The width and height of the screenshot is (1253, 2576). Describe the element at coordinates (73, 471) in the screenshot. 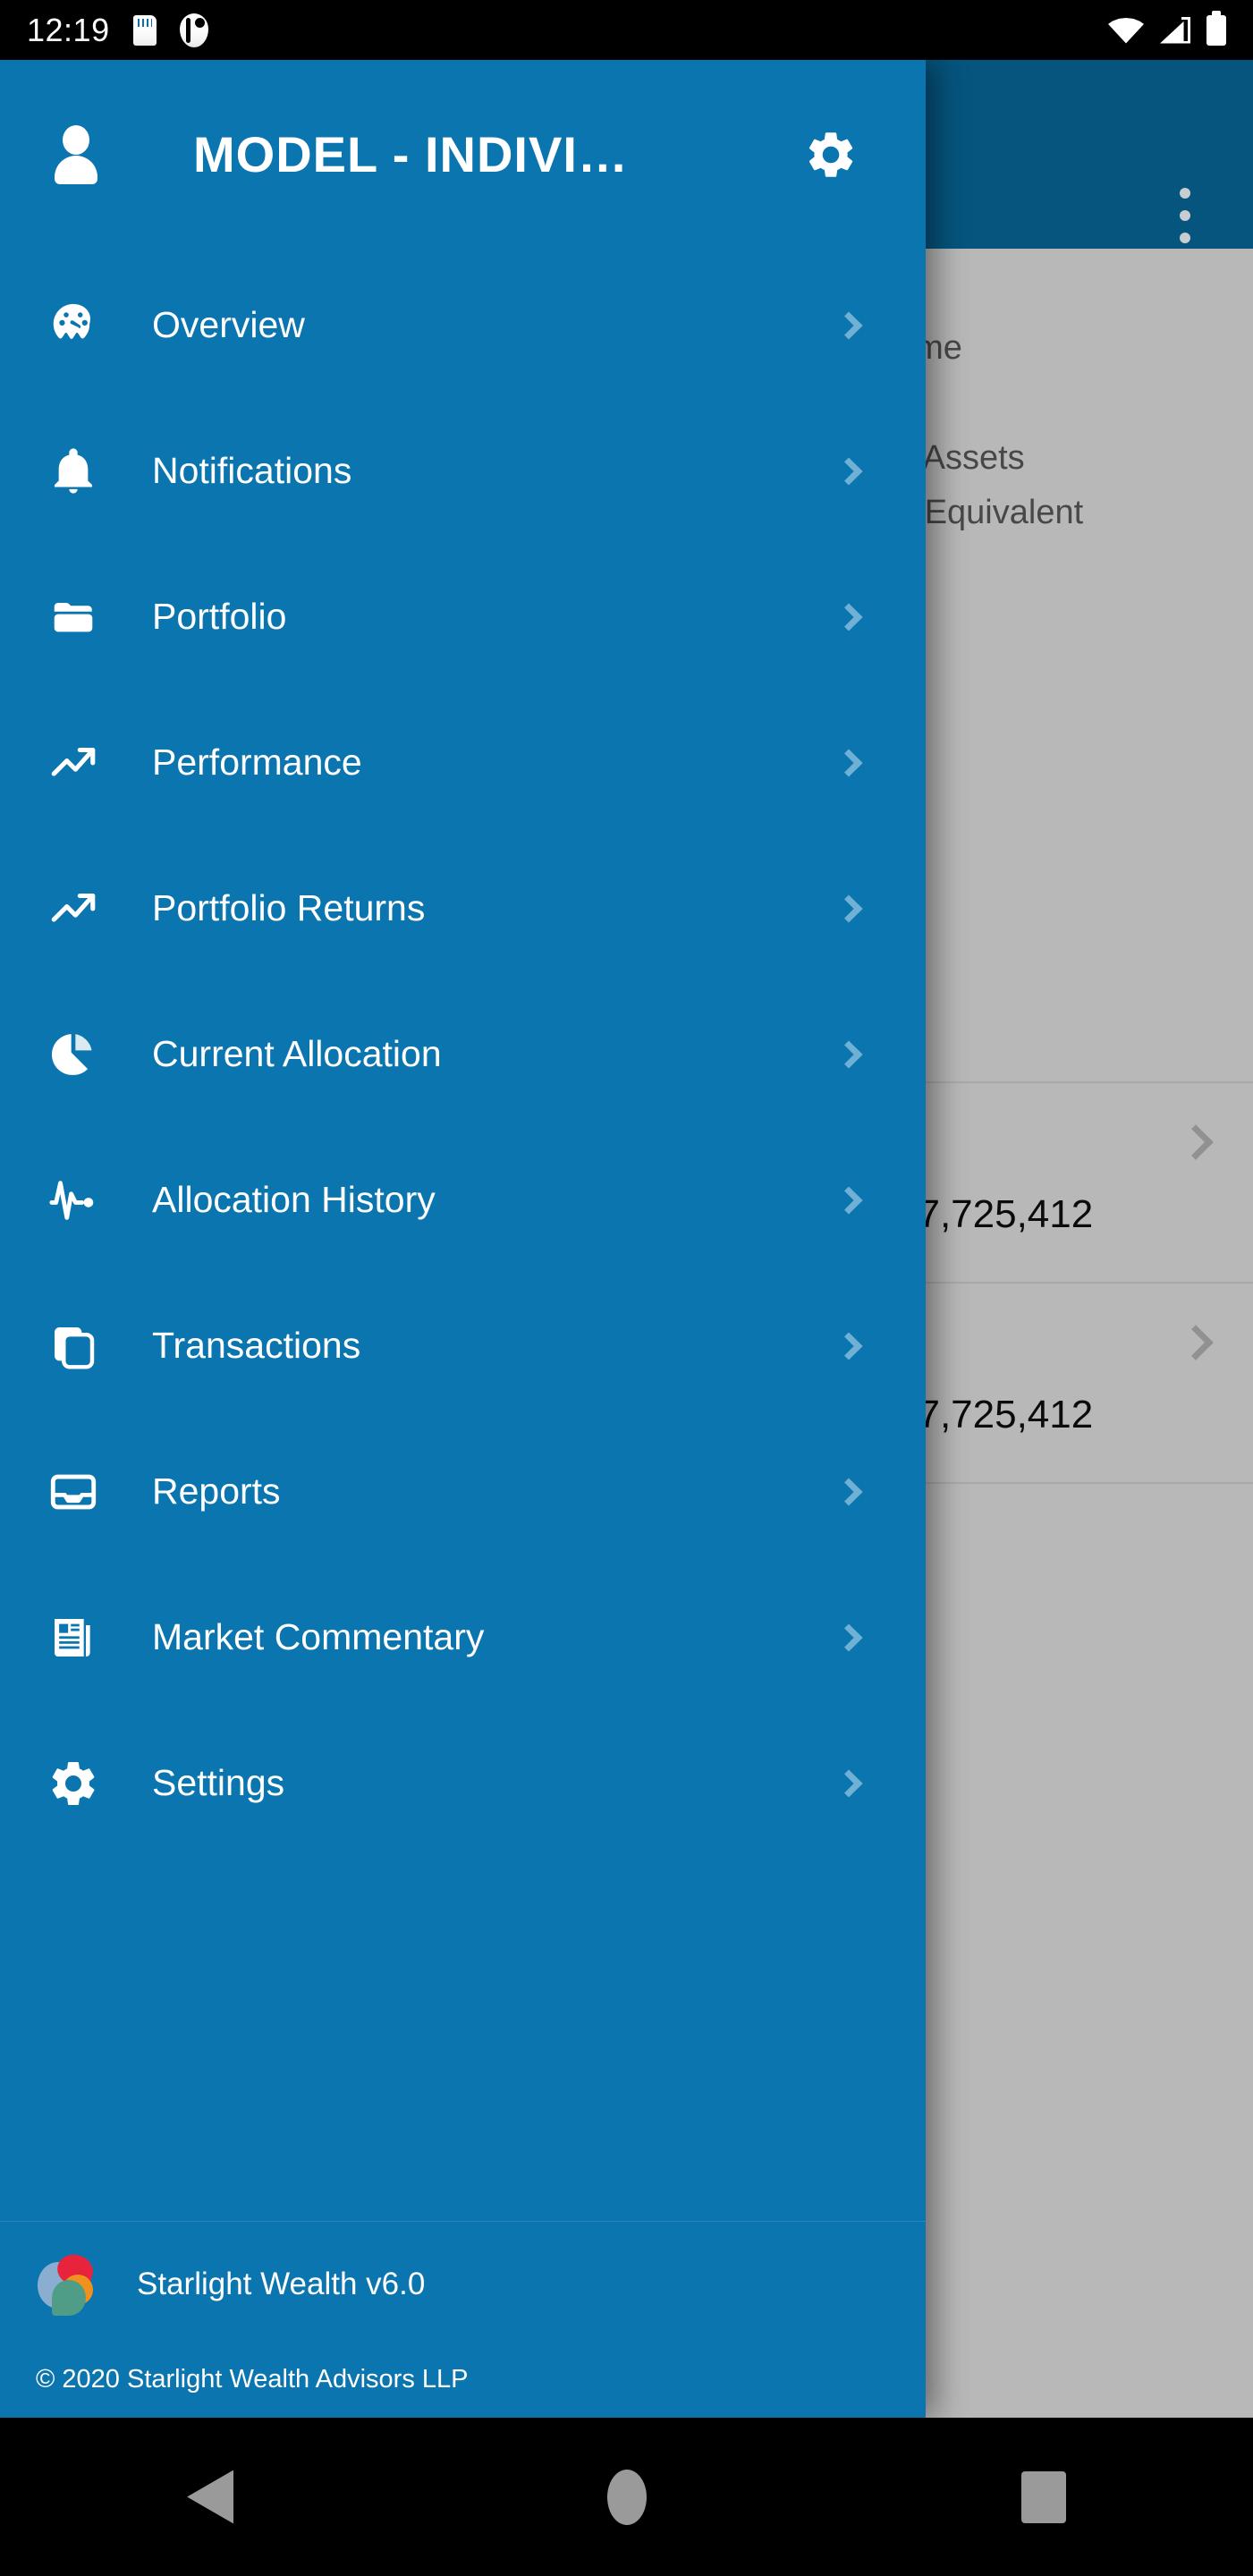

I see `bell-icon` at that location.